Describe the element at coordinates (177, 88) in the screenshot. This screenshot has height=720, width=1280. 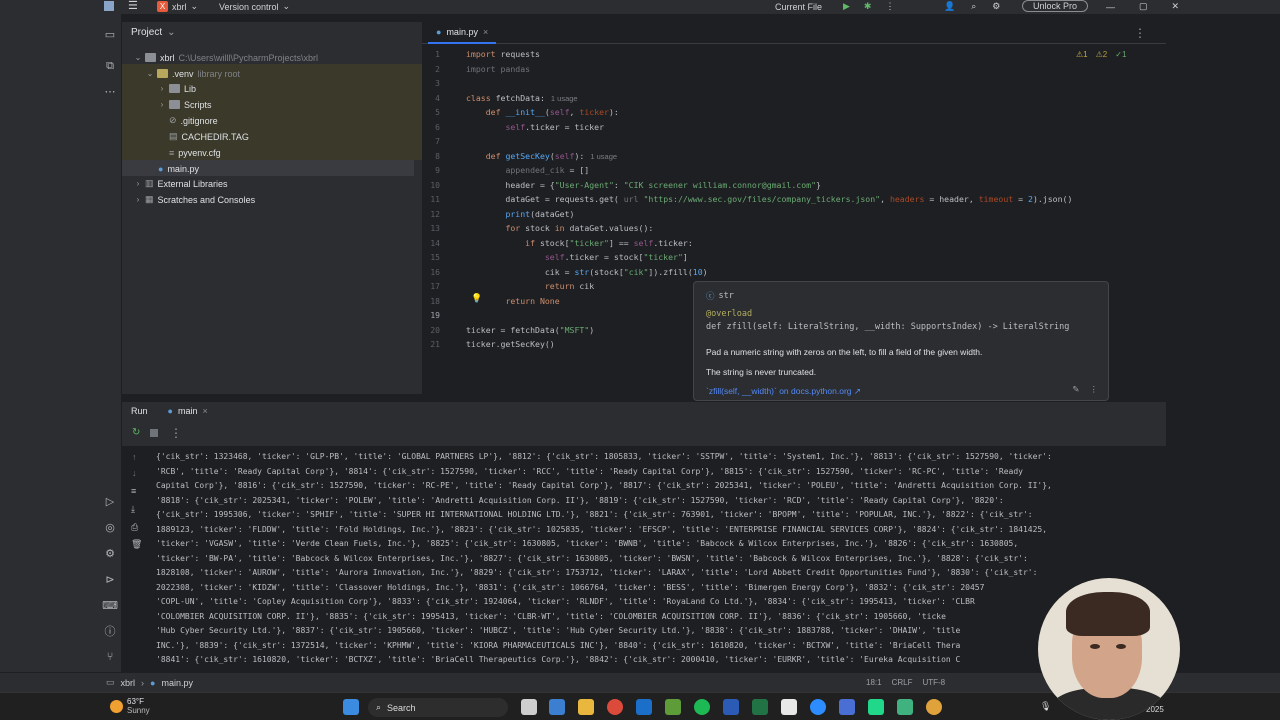
I see `tree-item-lib: › Lib` at that location.